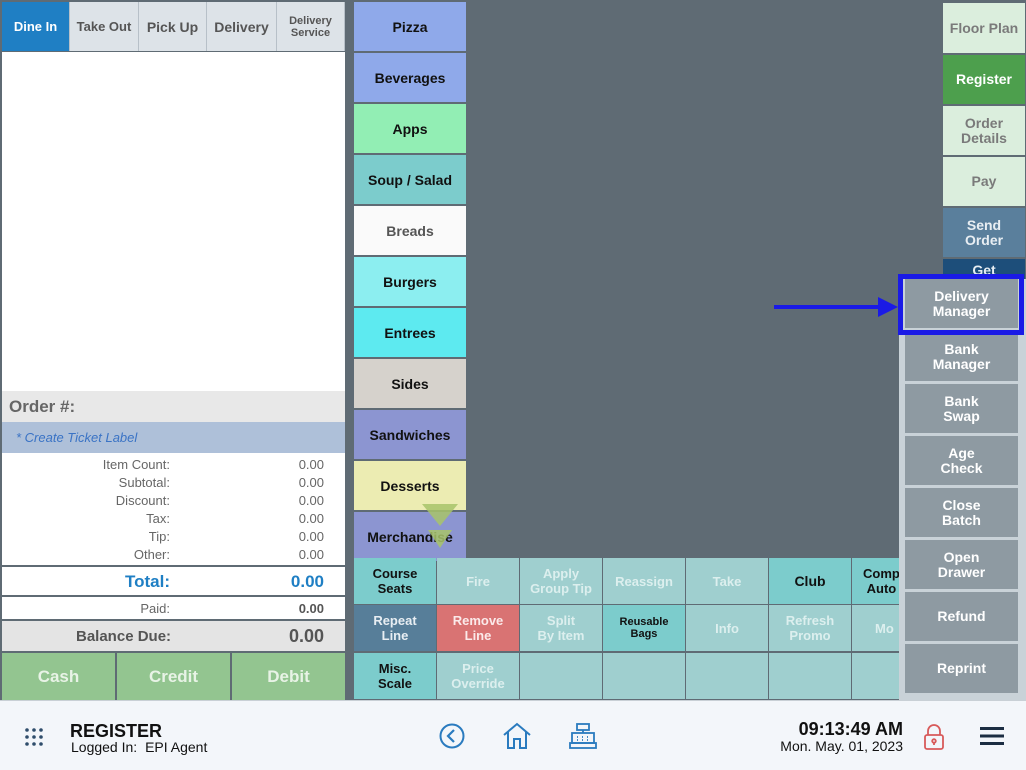 The width and height of the screenshot is (1026, 770). What do you see at coordinates (173, 608) in the screenshot?
I see `paid-row: Paid: 0.00` at bounding box center [173, 608].